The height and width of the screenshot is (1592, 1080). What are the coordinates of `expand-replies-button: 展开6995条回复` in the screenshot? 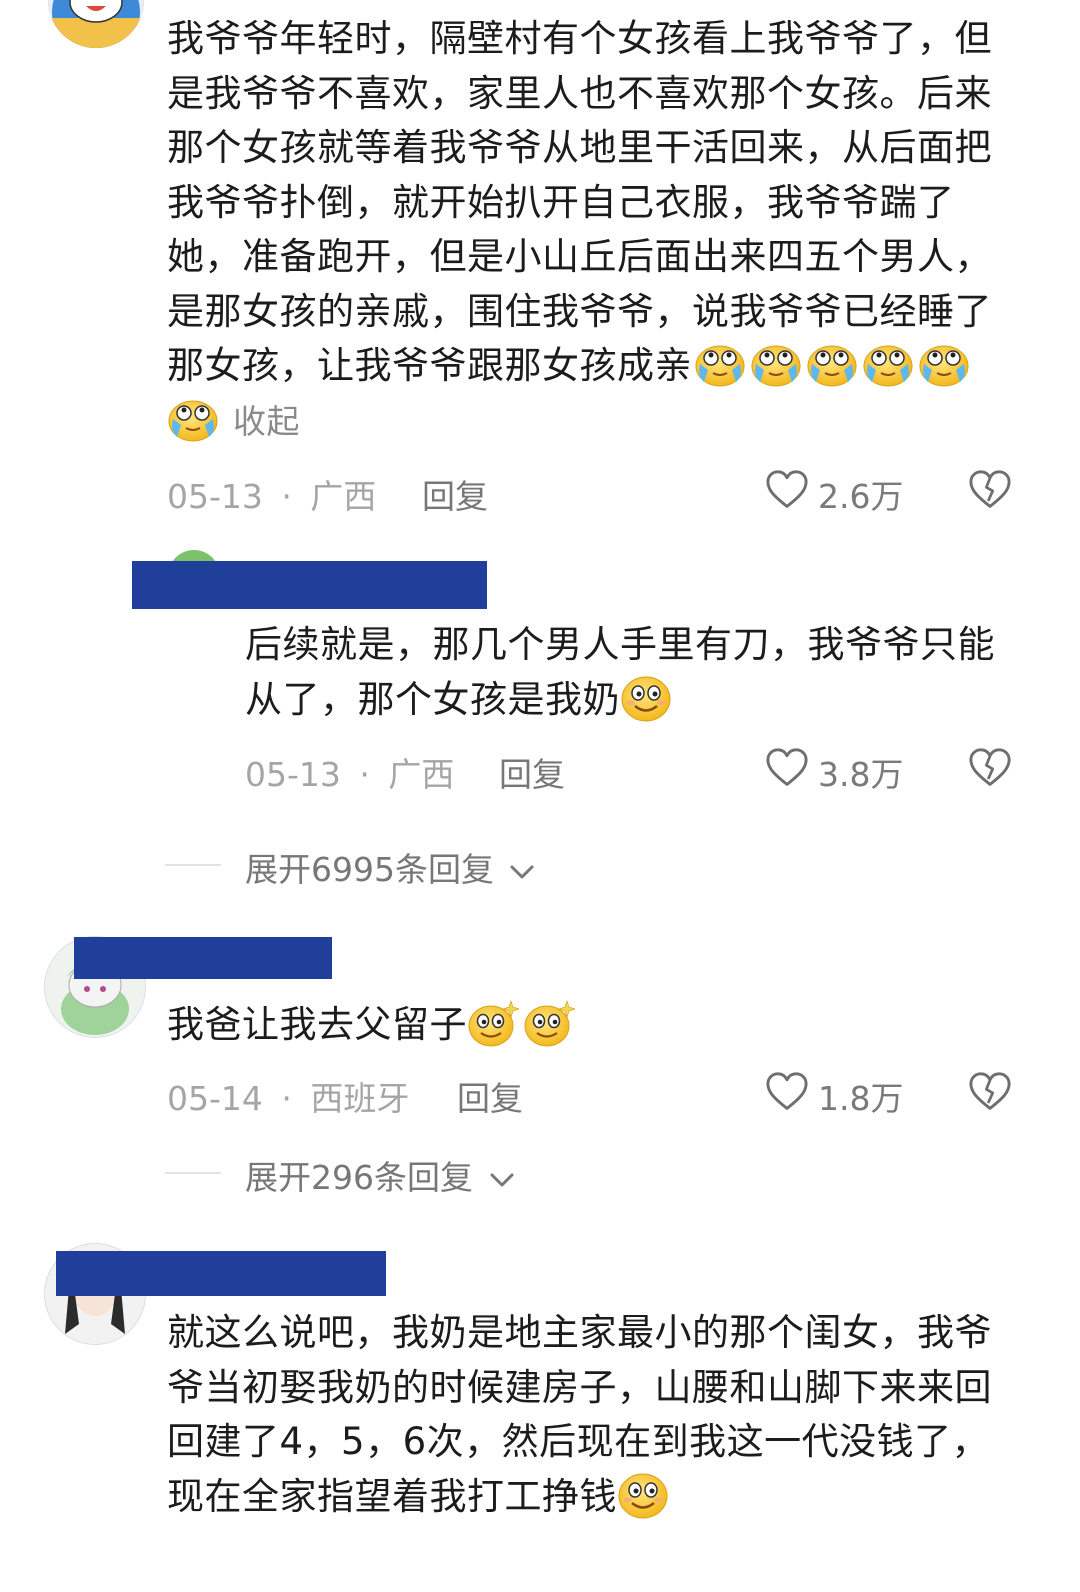 It's located at (390, 867).